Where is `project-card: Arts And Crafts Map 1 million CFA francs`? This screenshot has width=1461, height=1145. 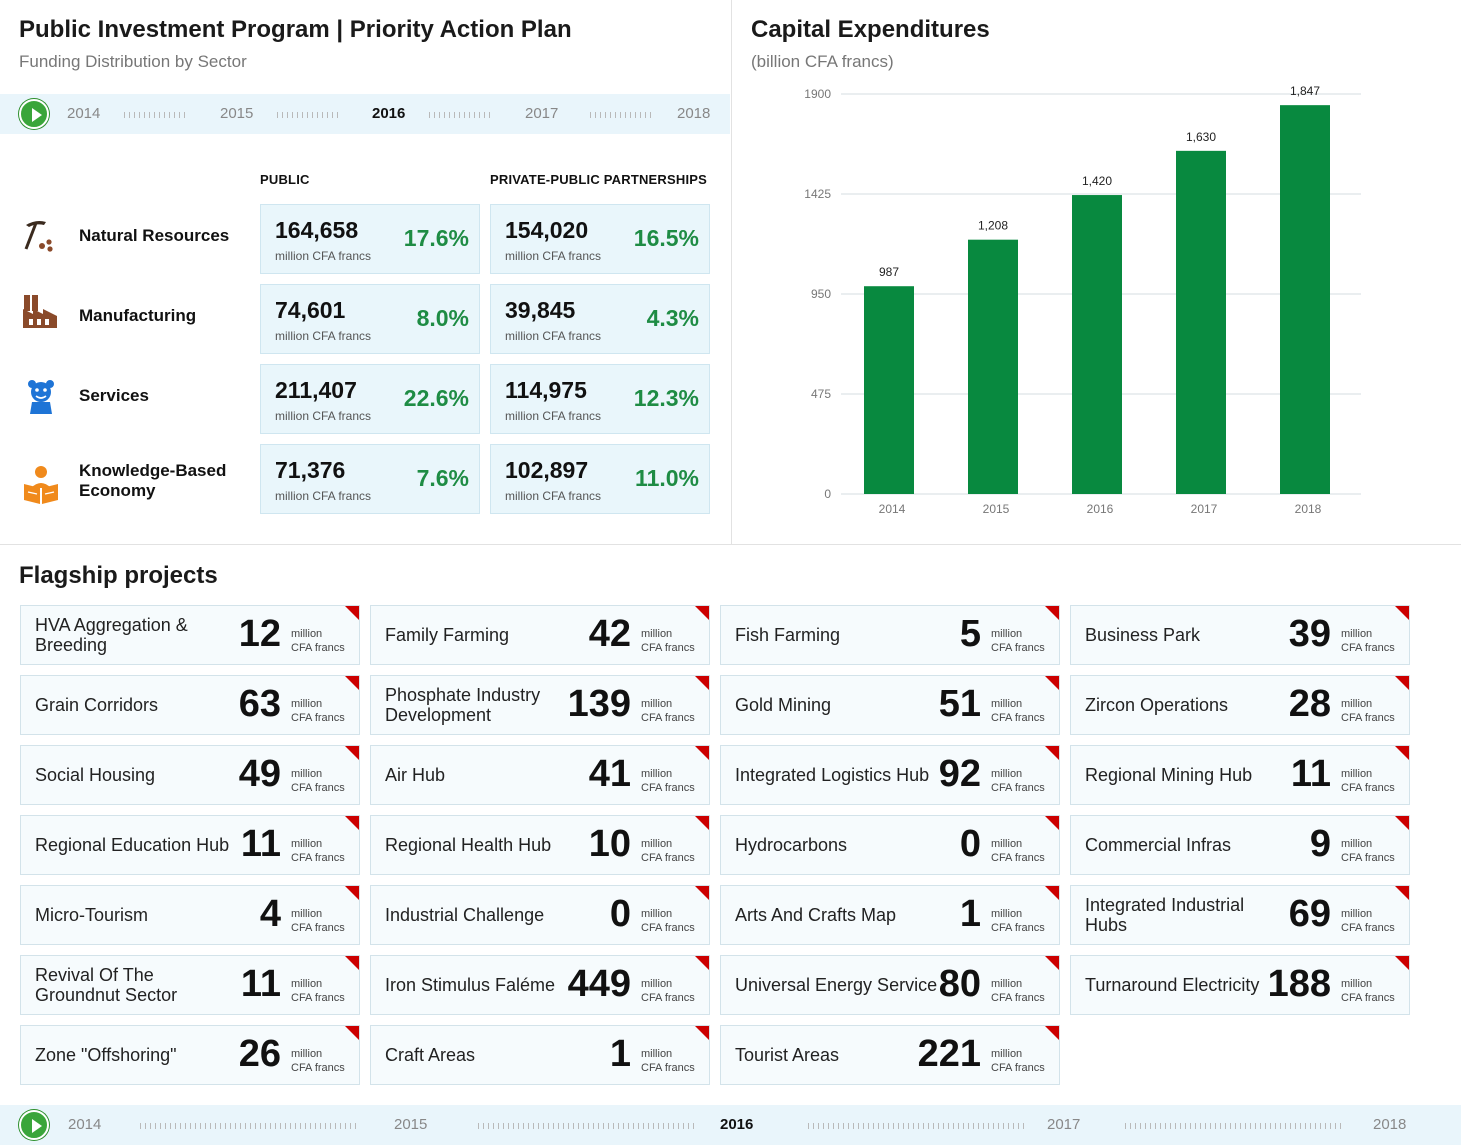 project-card: Arts And Crafts Map 1 million CFA francs is located at coordinates (890, 915).